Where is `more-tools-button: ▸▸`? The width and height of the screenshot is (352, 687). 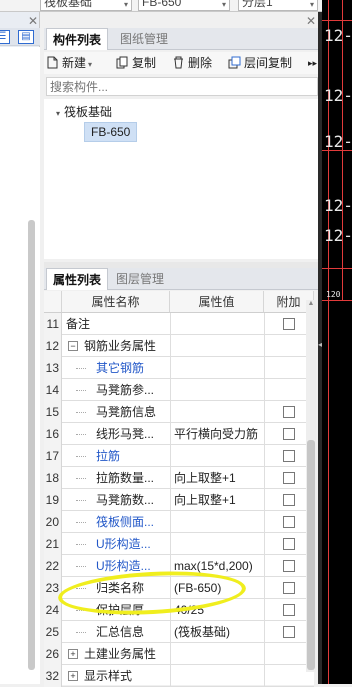
more-tools-button: ▸▸ is located at coordinates (312, 63).